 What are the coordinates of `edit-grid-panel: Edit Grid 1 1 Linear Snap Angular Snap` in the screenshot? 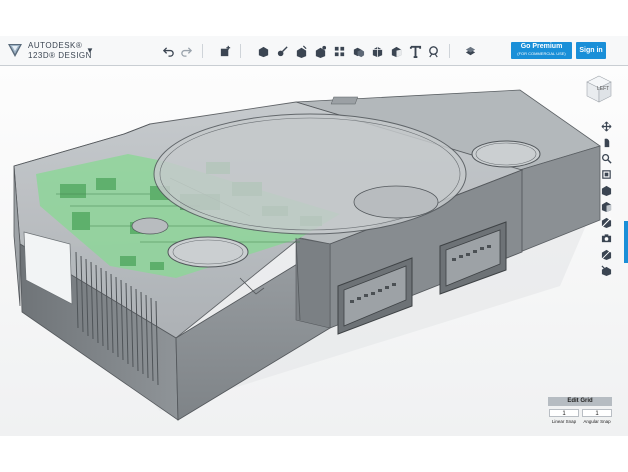 It's located at (580, 412).